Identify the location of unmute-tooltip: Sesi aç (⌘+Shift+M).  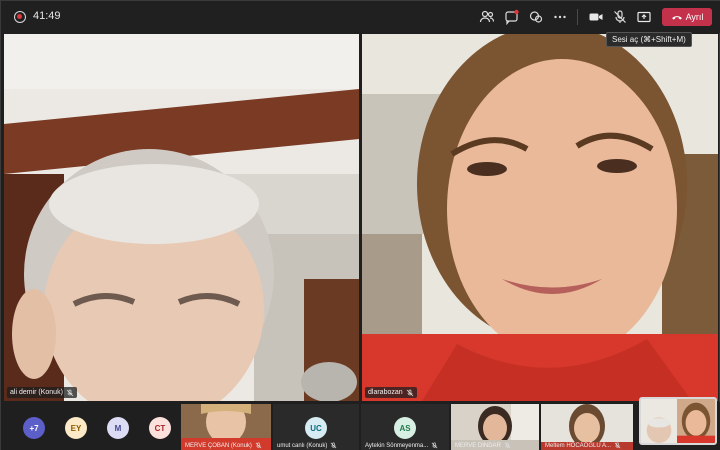
(649, 39).